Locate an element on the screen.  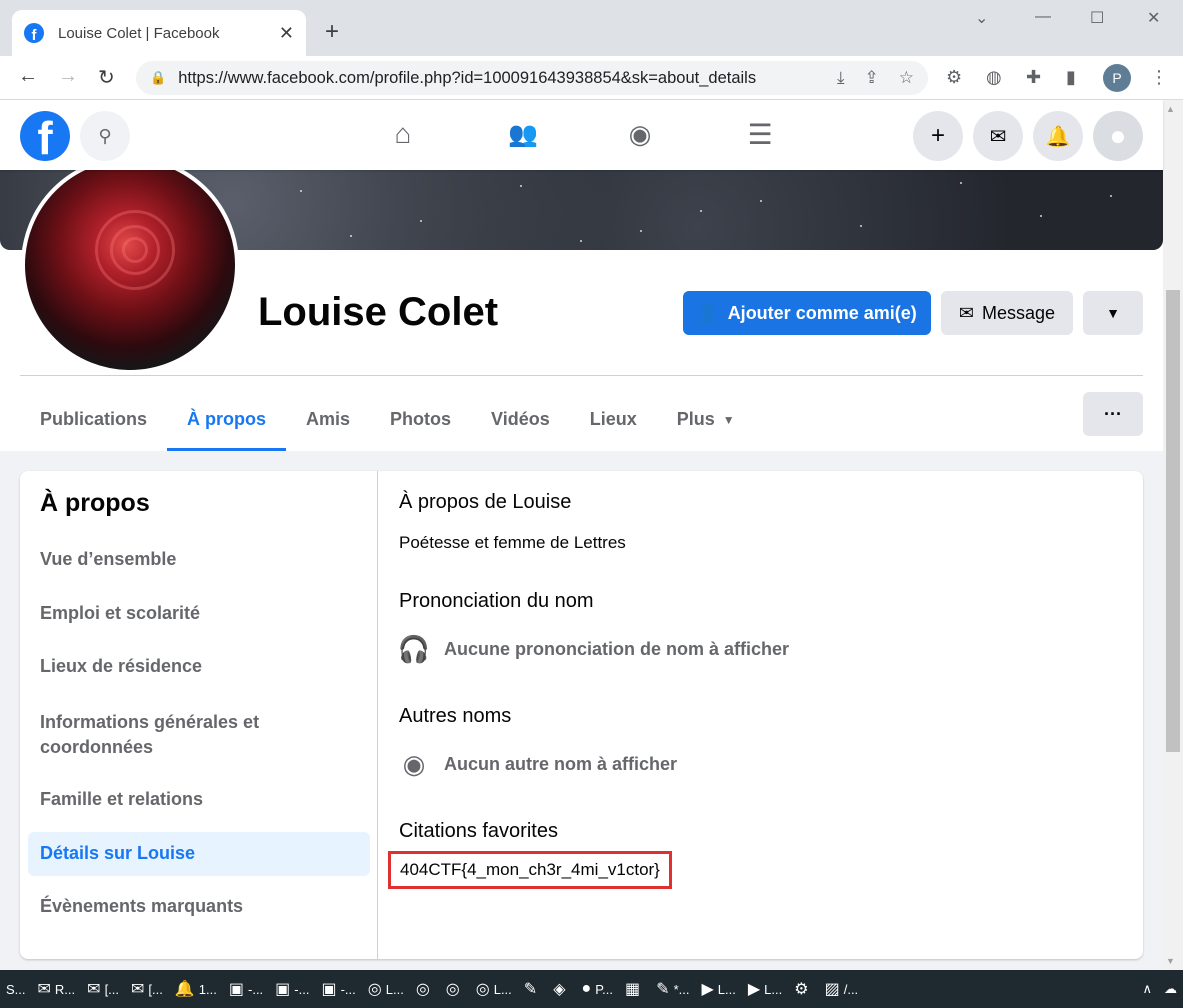
taskbar-item: ◈ is located at coordinates (561, 989).